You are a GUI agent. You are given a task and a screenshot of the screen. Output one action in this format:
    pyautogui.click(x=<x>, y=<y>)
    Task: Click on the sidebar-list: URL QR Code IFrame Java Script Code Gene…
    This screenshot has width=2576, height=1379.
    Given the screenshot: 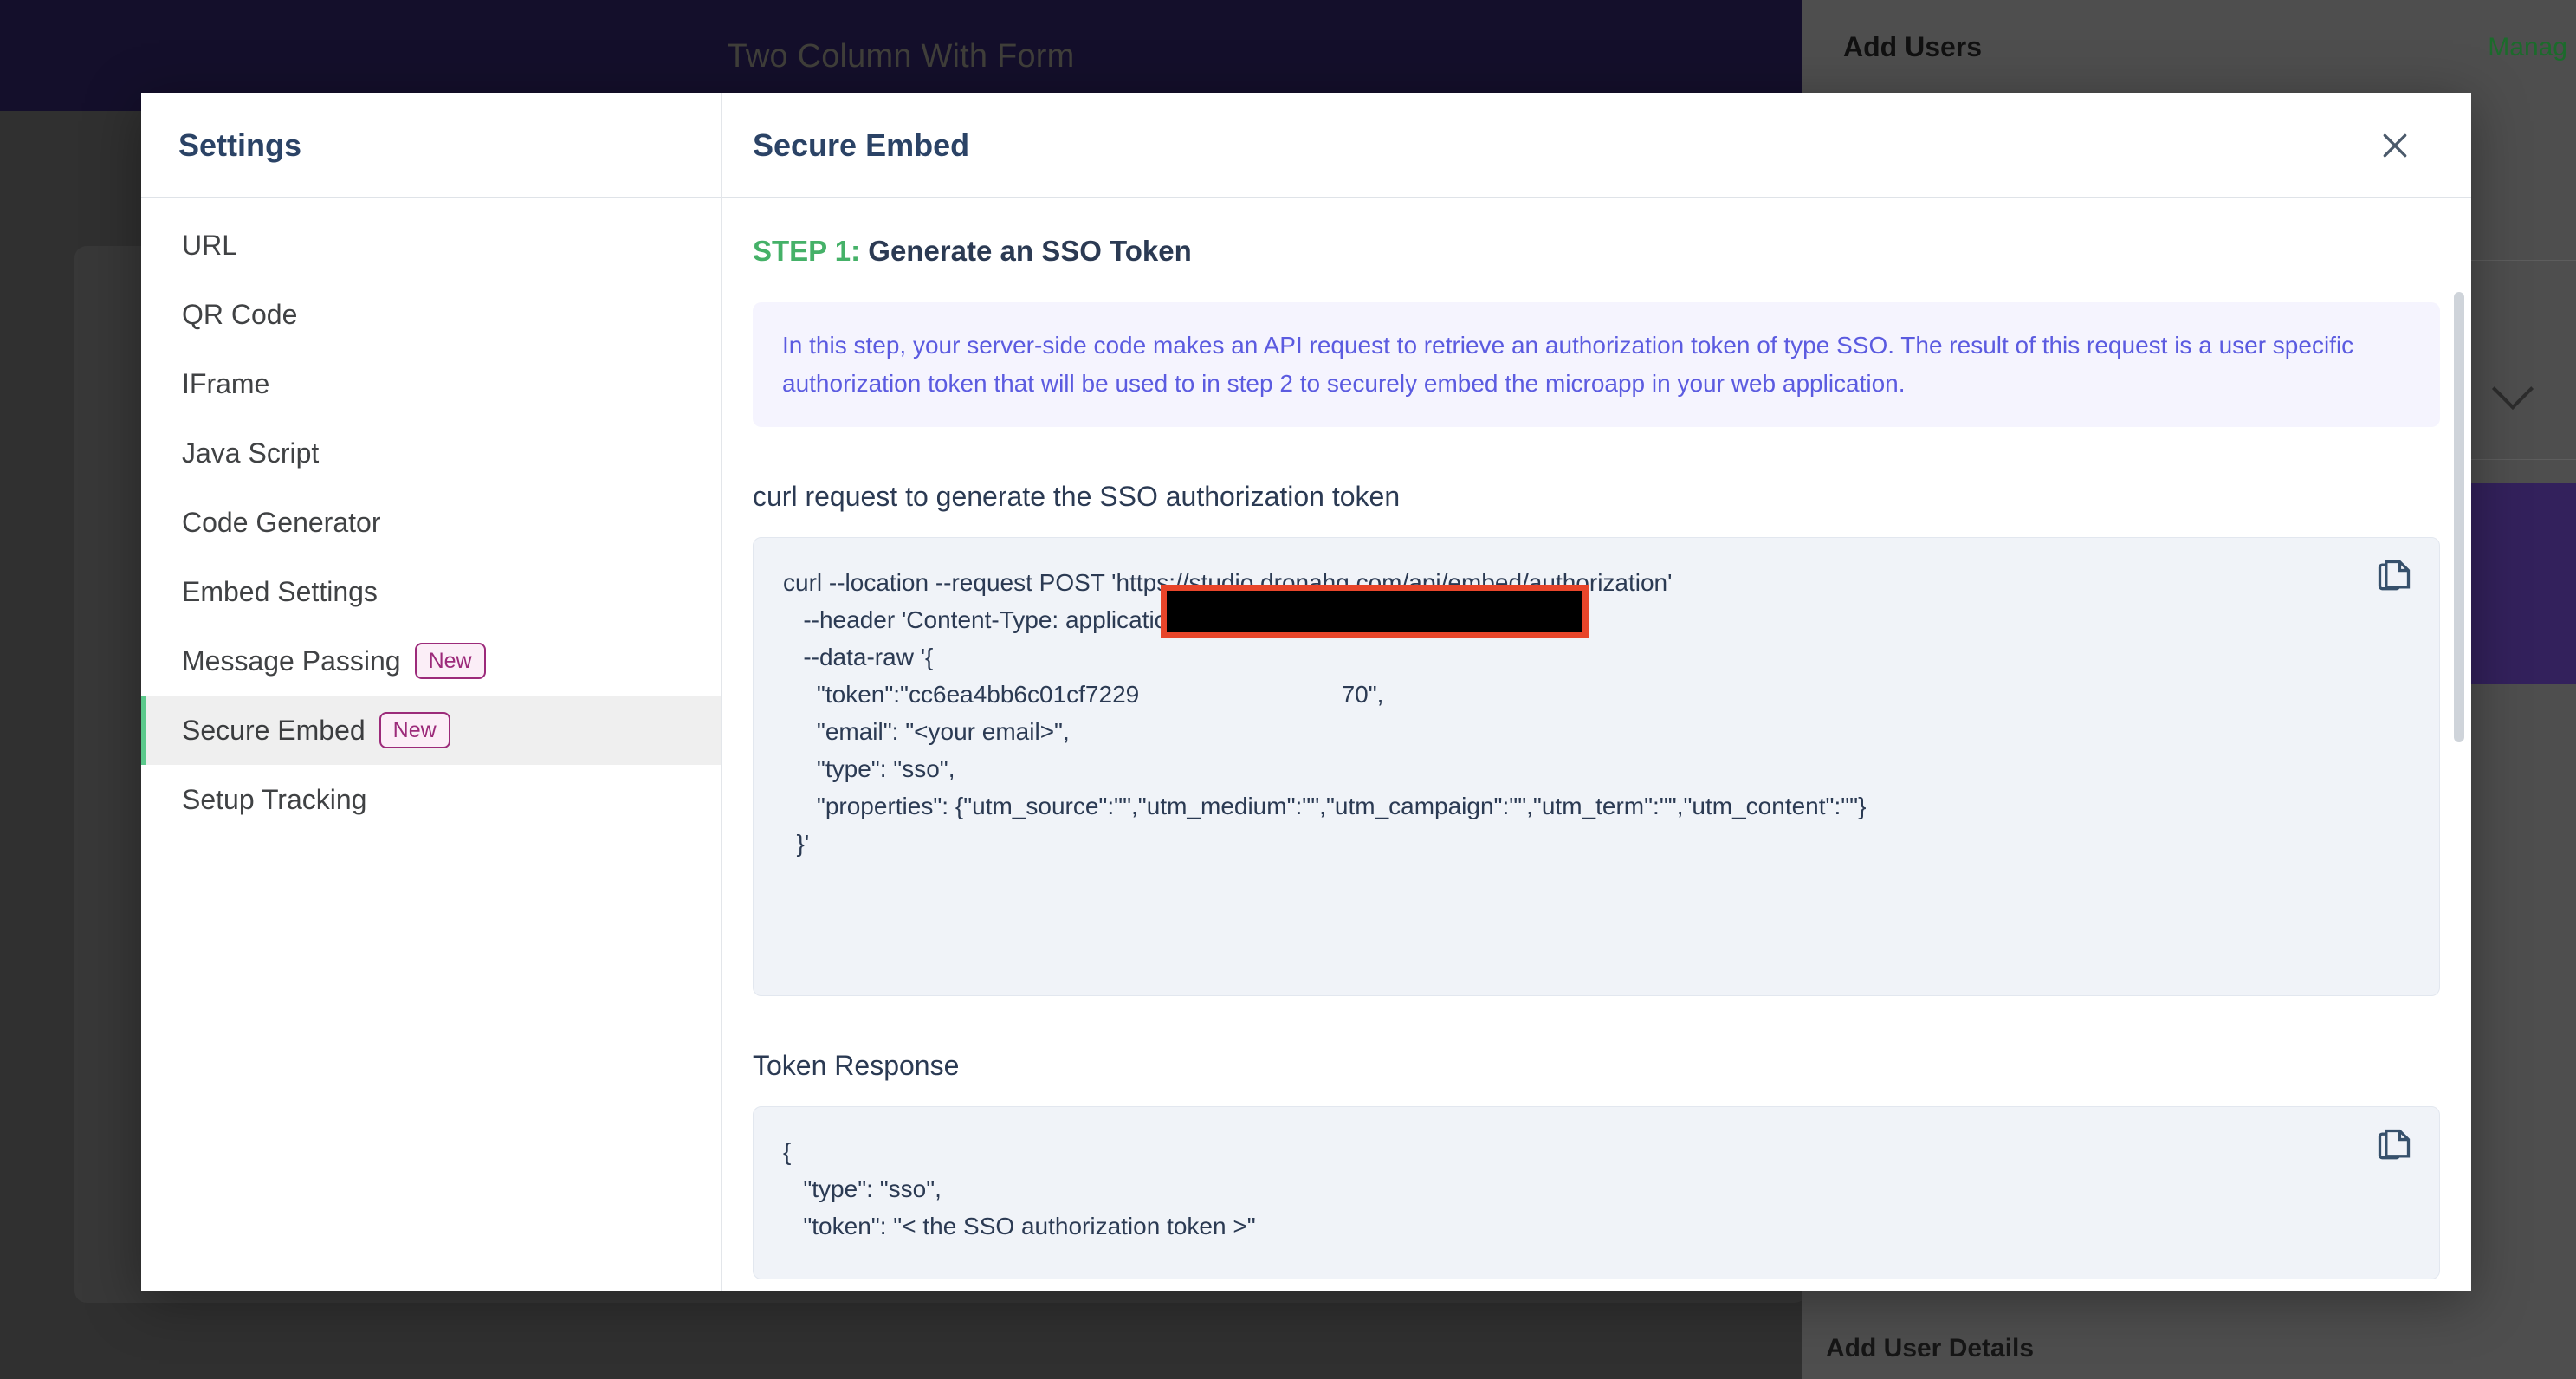 What is the action you would take?
    pyautogui.click(x=431, y=516)
    